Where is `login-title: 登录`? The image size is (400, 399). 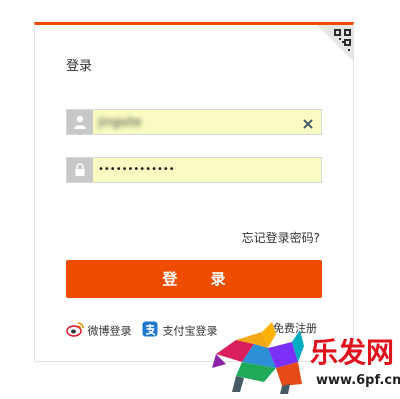 login-title: 登录 is located at coordinates (79, 66).